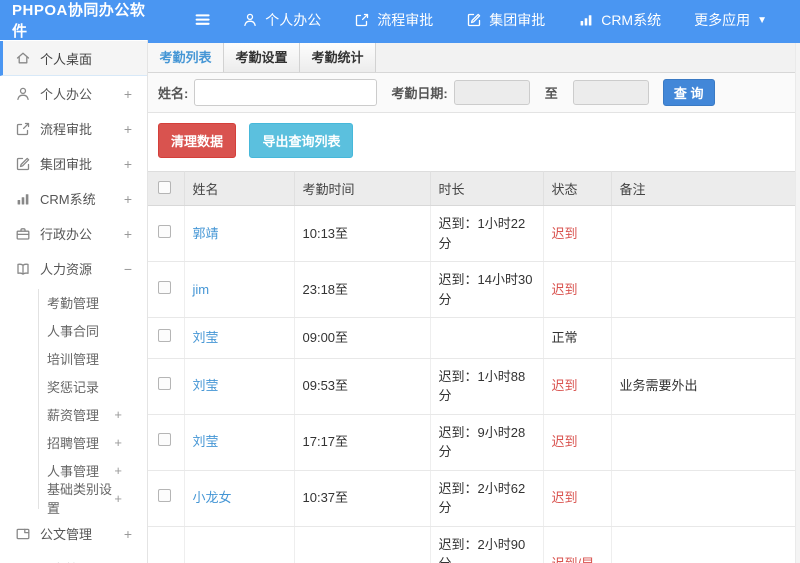  I want to click on sidebar-item-document-management: 公文管理 +, so click(73, 533).